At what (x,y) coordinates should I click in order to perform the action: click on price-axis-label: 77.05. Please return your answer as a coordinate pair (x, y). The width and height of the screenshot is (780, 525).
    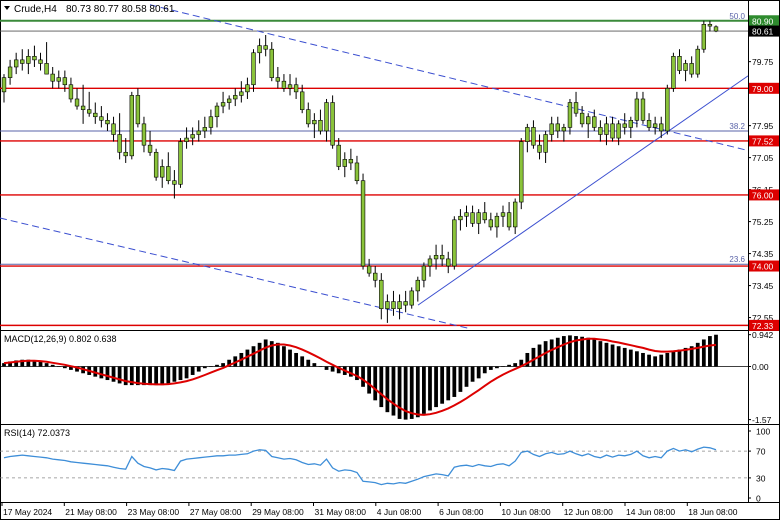
    Looking at the image, I should click on (763, 158).